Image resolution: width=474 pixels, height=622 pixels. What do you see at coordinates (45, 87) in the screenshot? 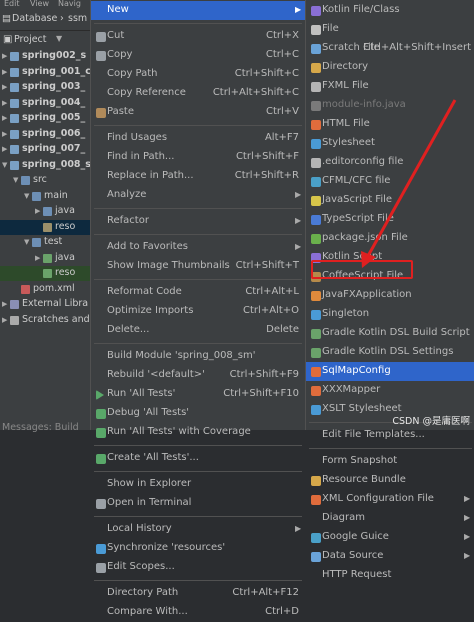
I see `tree-item: ▶ spring_003_` at bounding box center [45, 87].